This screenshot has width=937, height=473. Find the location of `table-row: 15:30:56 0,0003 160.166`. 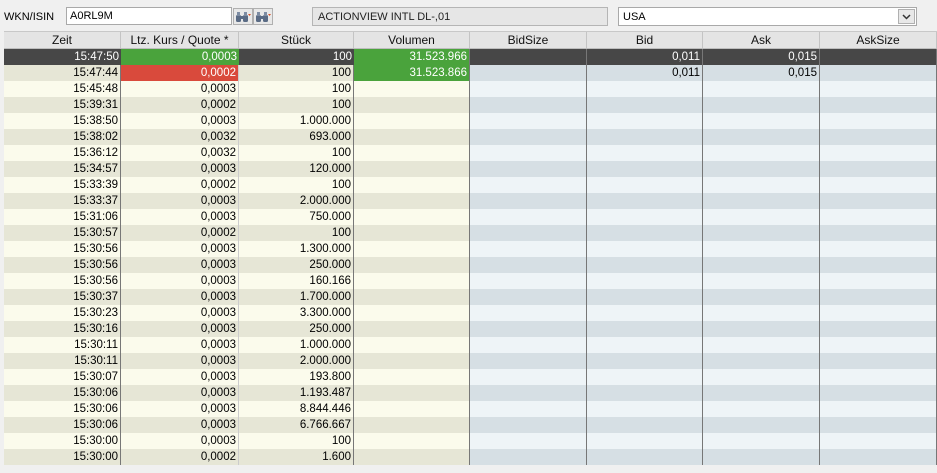

table-row: 15:30:56 0,0003 160.166 is located at coordinates (470, 281).